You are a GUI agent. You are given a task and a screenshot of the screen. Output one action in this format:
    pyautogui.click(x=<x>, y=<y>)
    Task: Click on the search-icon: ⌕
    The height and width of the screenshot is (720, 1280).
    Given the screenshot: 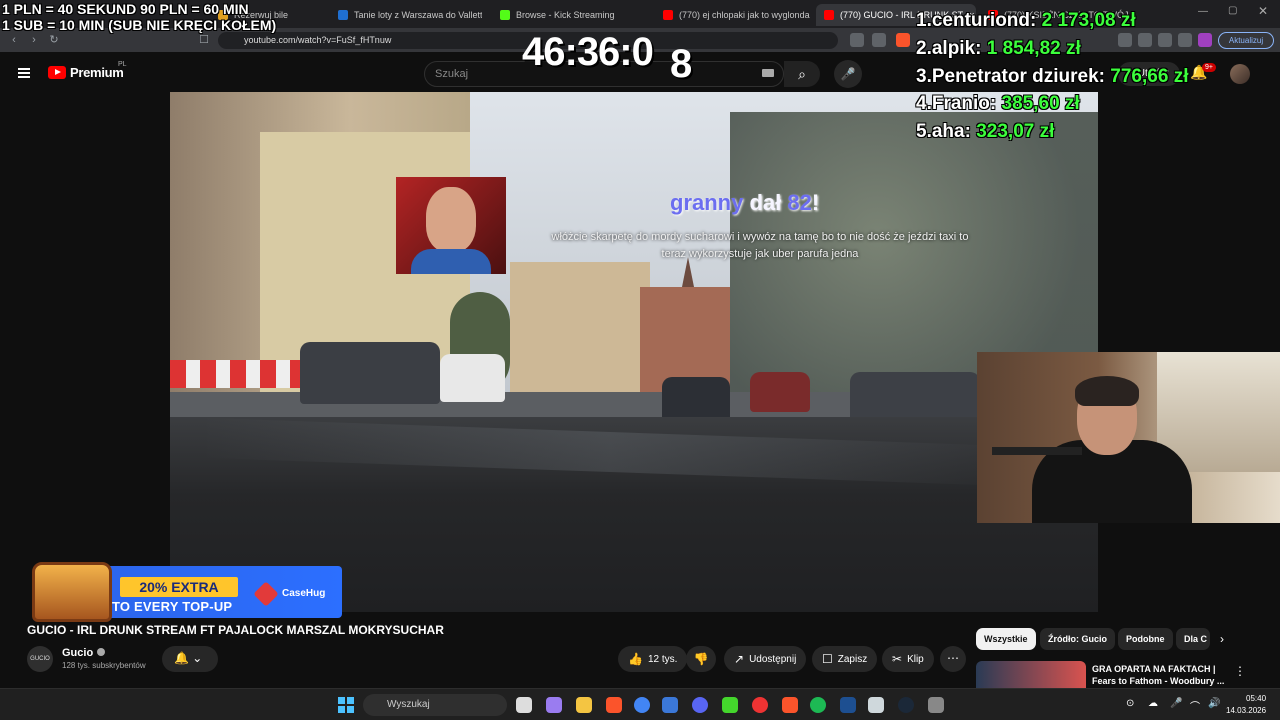 What is the action you would take?
    pyautogui.click(x=802, y=74)
    